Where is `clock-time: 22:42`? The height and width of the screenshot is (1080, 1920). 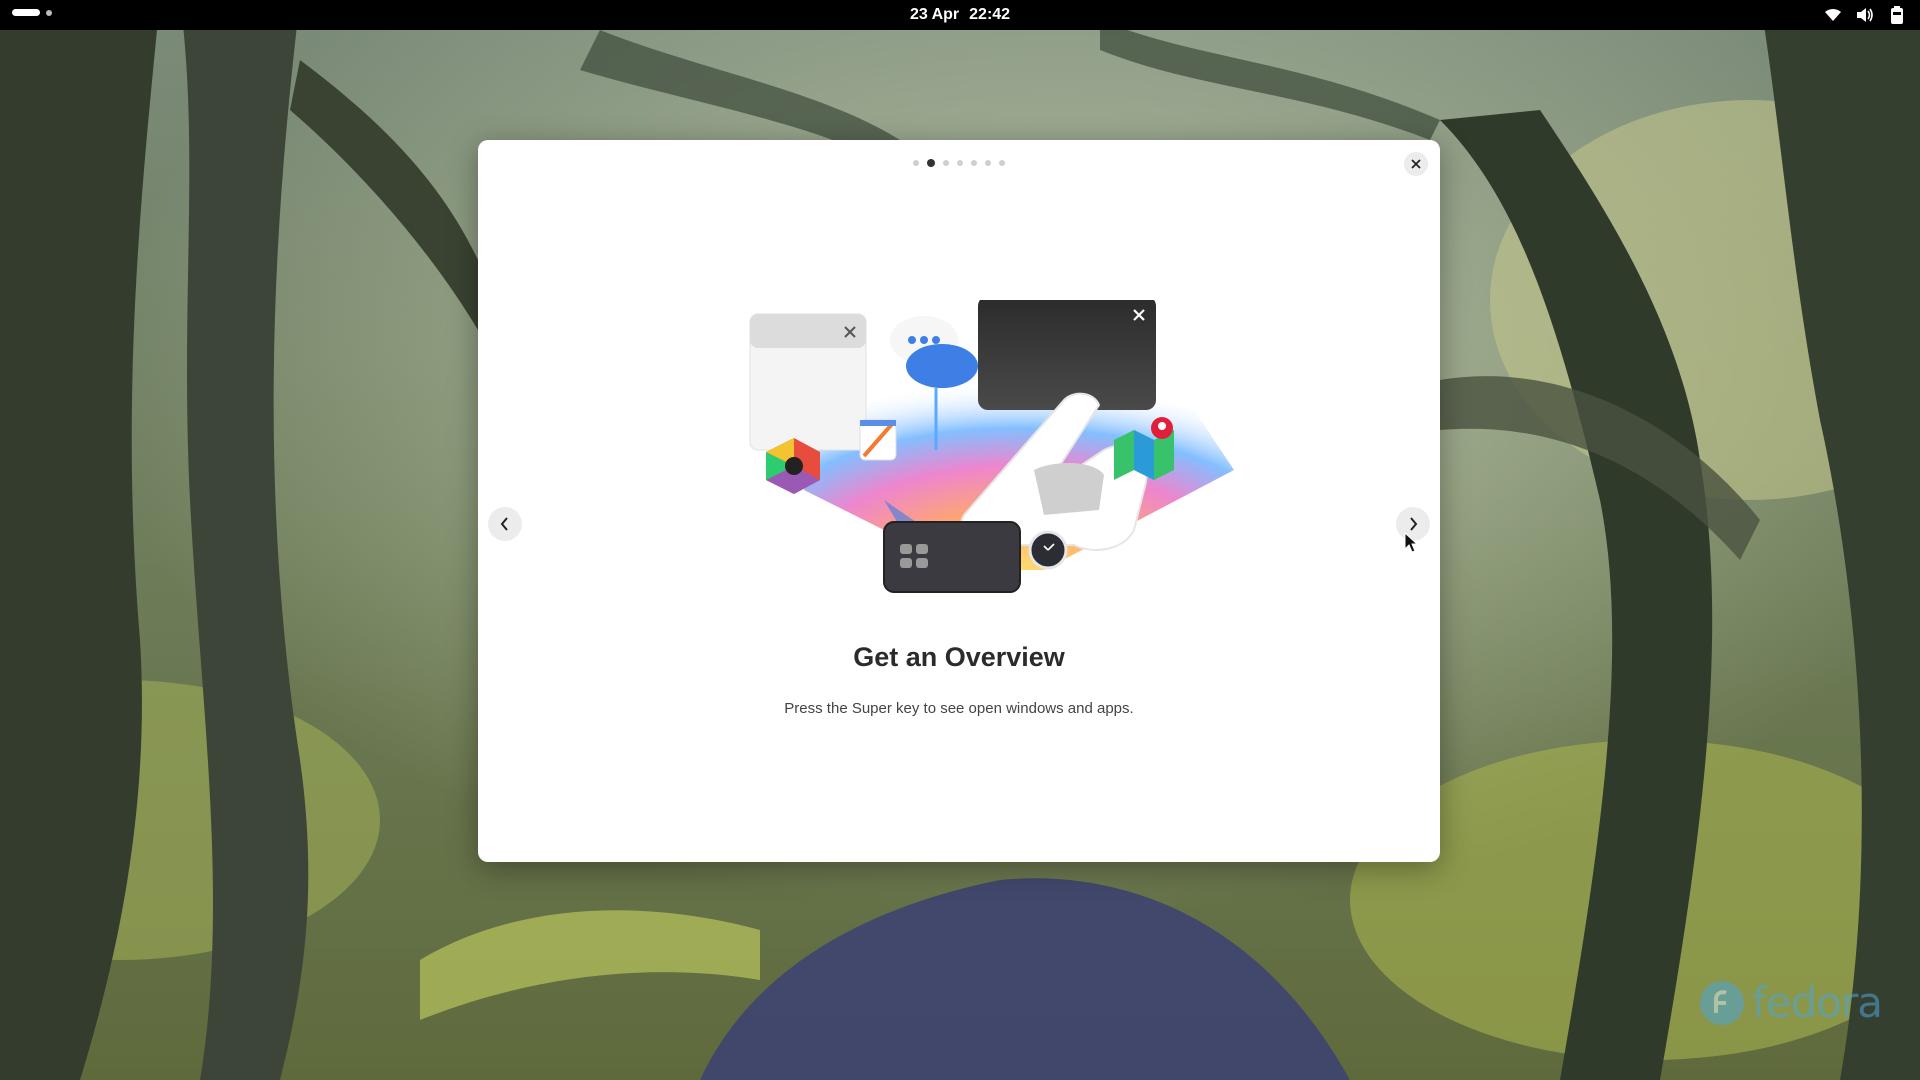 clock-time: 22:42 is located at coordinates (989, 15).